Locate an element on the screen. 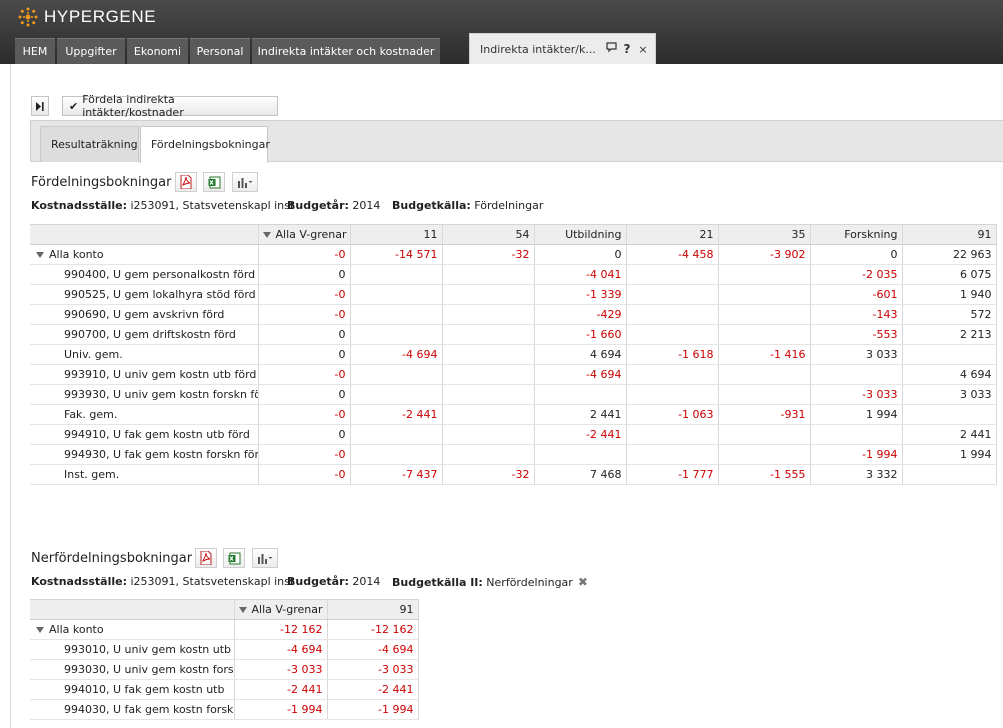  row-label-text: 993030, U univ gem kostn forskn is located at coordinates (149, 669).